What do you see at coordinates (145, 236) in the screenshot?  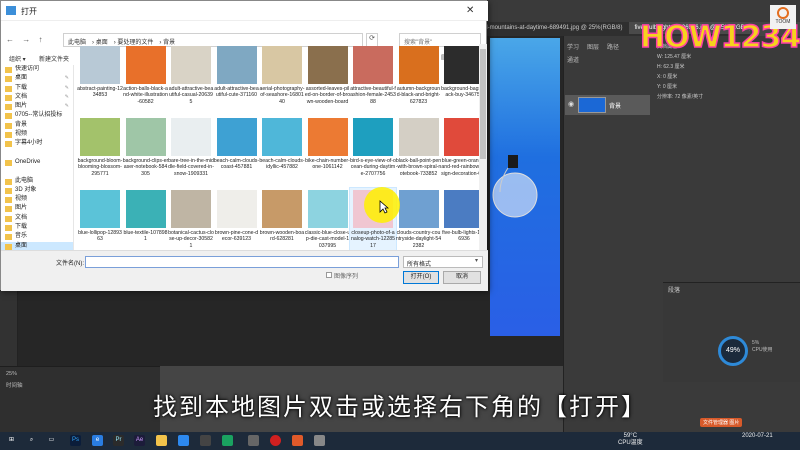 I see `file-name: blue-textile-1078981` at bounding box center [145, 236].